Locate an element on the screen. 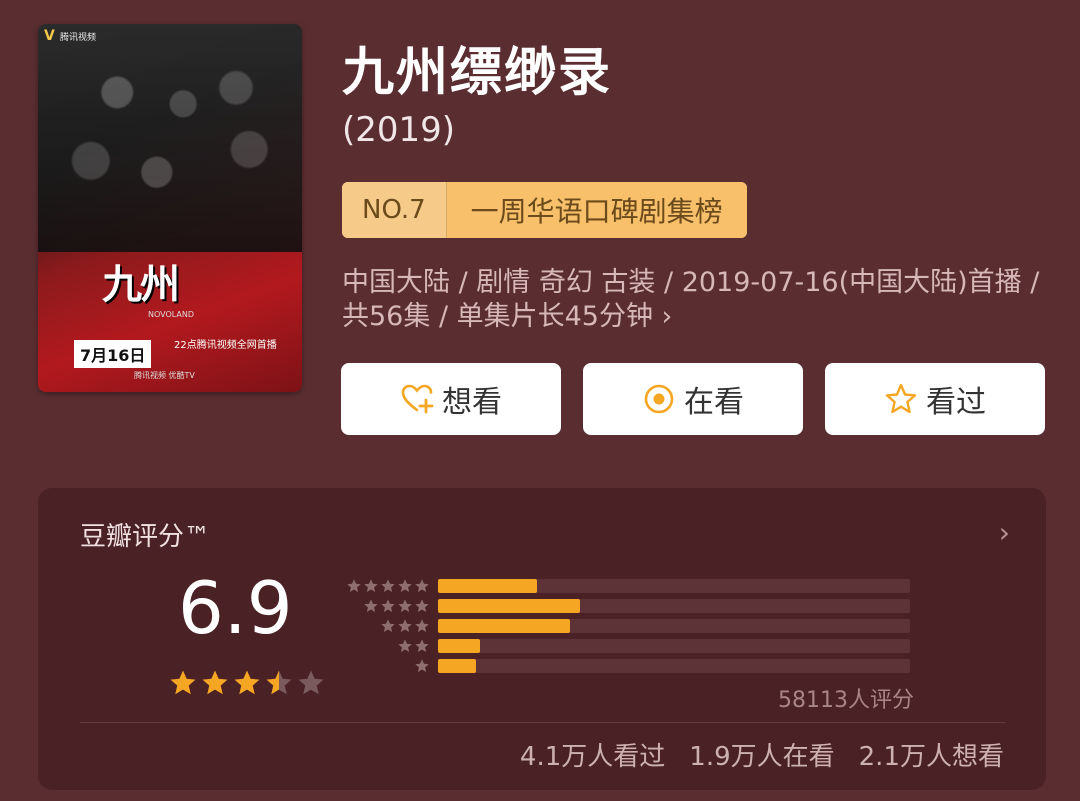  poster-brand: 腾讯视频 is located at coordinates (78, 38).